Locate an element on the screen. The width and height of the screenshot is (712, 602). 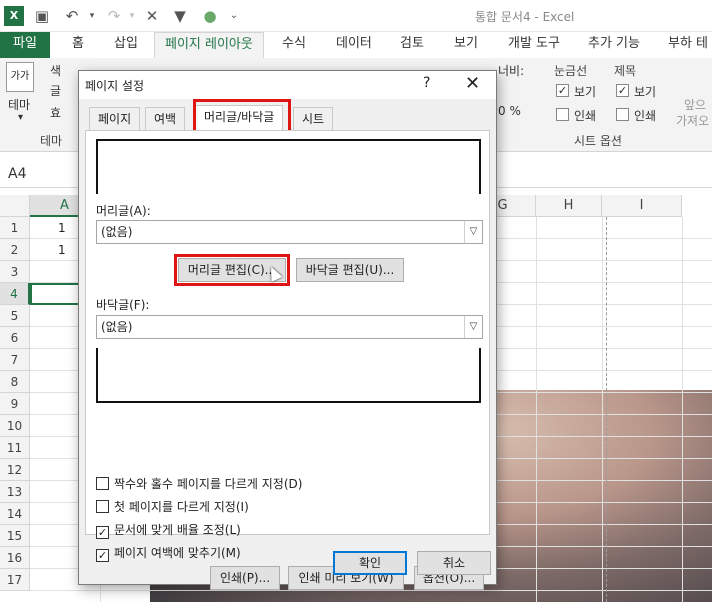
tab-data: 데이터 is located at coordinates (354, 45).